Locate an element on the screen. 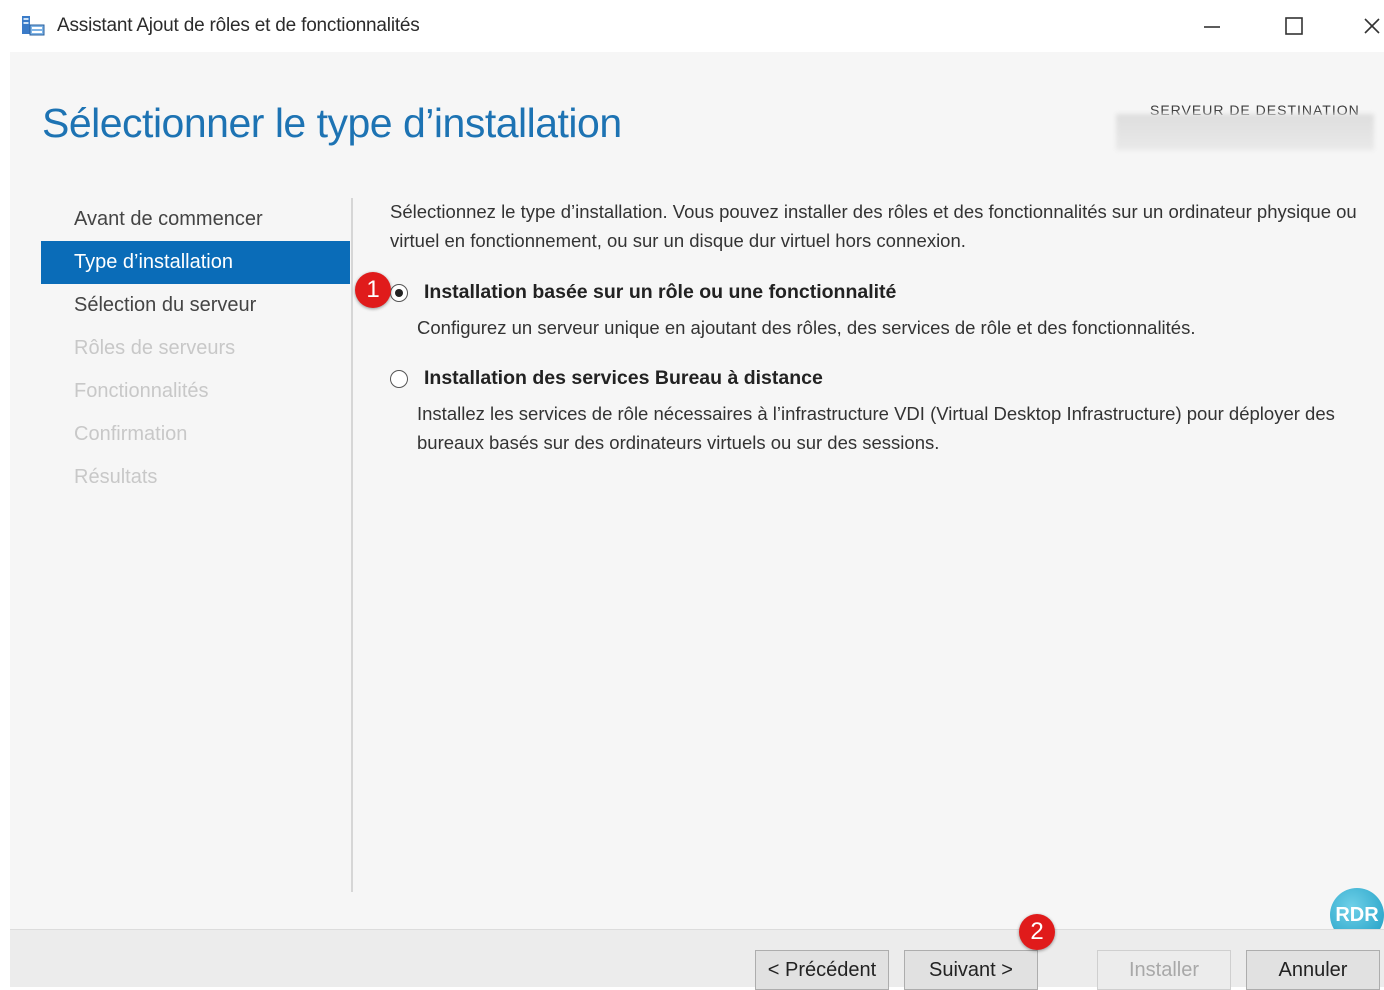  minimize-icon is located at coordinates (1212, 26).